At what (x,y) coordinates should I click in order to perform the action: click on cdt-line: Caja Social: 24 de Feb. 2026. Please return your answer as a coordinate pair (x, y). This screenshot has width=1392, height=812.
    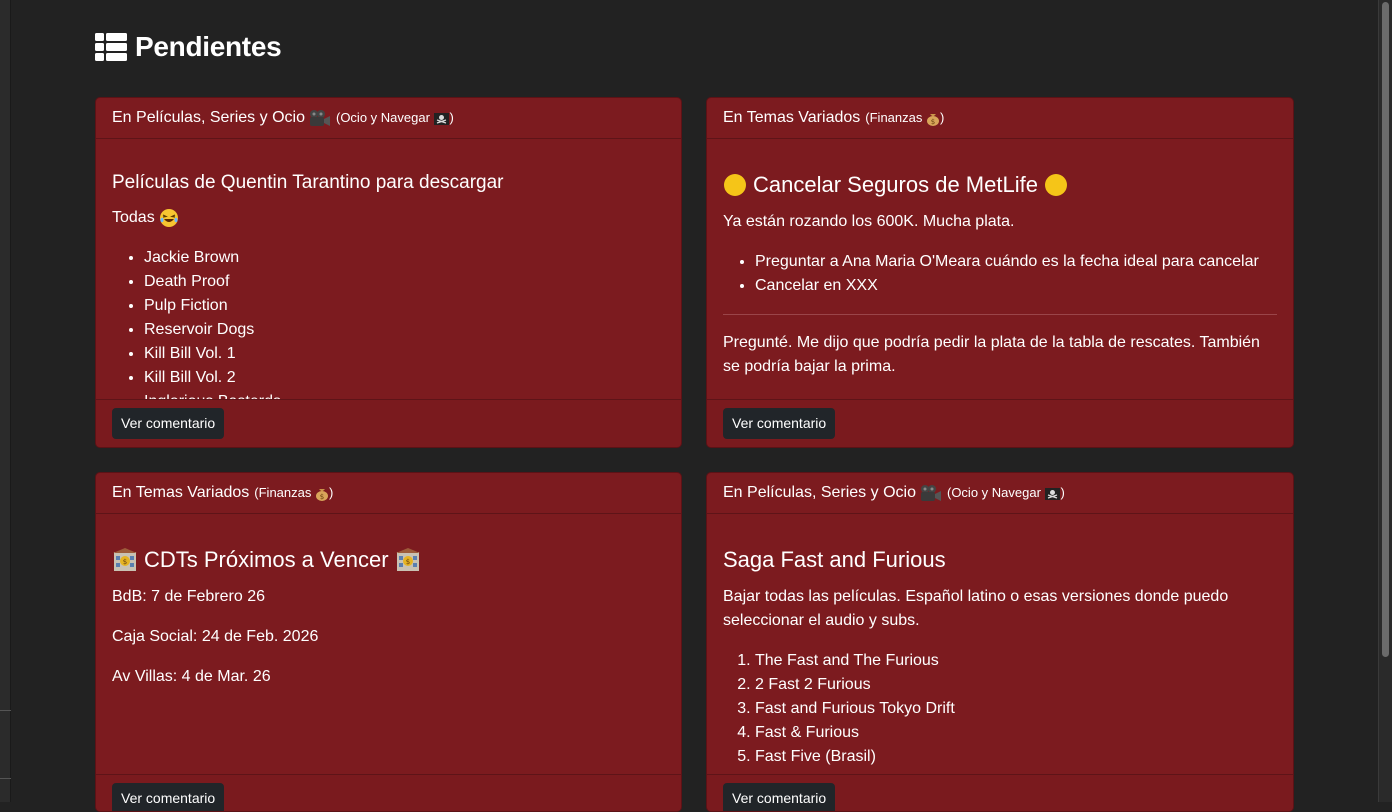
    Looking at the image, I should click on (215, 636).